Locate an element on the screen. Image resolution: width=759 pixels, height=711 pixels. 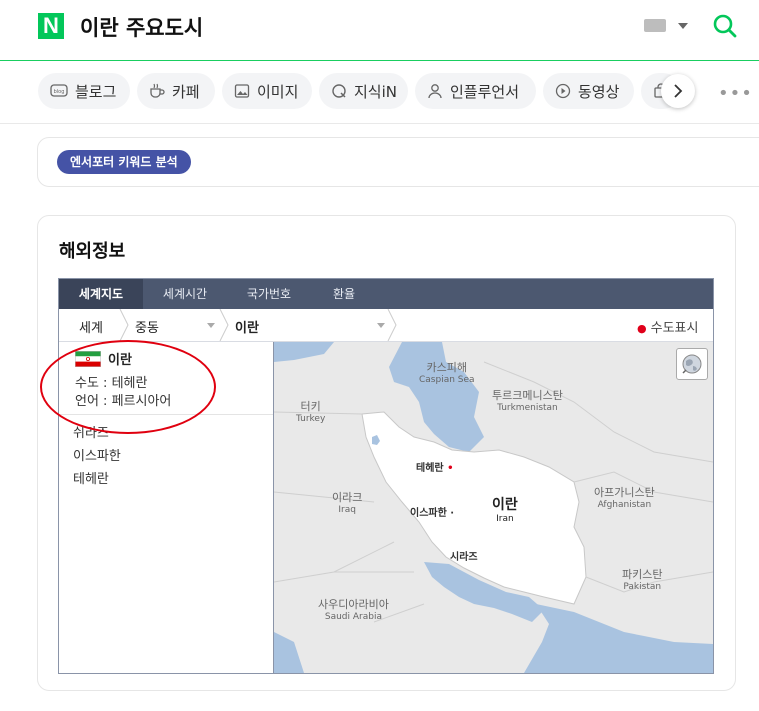
widget-tabs: 세계지도 세계시간 국가번호 환율 is located at coordinates (386, 294).